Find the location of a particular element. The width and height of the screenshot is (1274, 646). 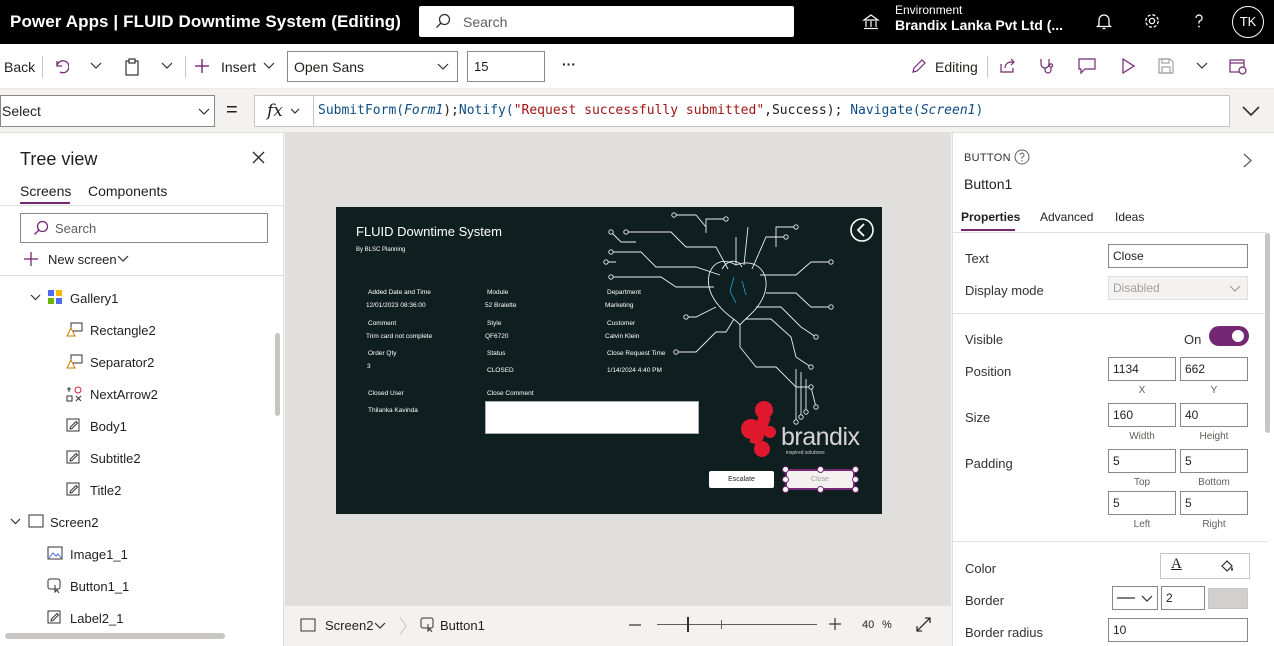

font-size-input: 15 is located at coordinates (506, 66).